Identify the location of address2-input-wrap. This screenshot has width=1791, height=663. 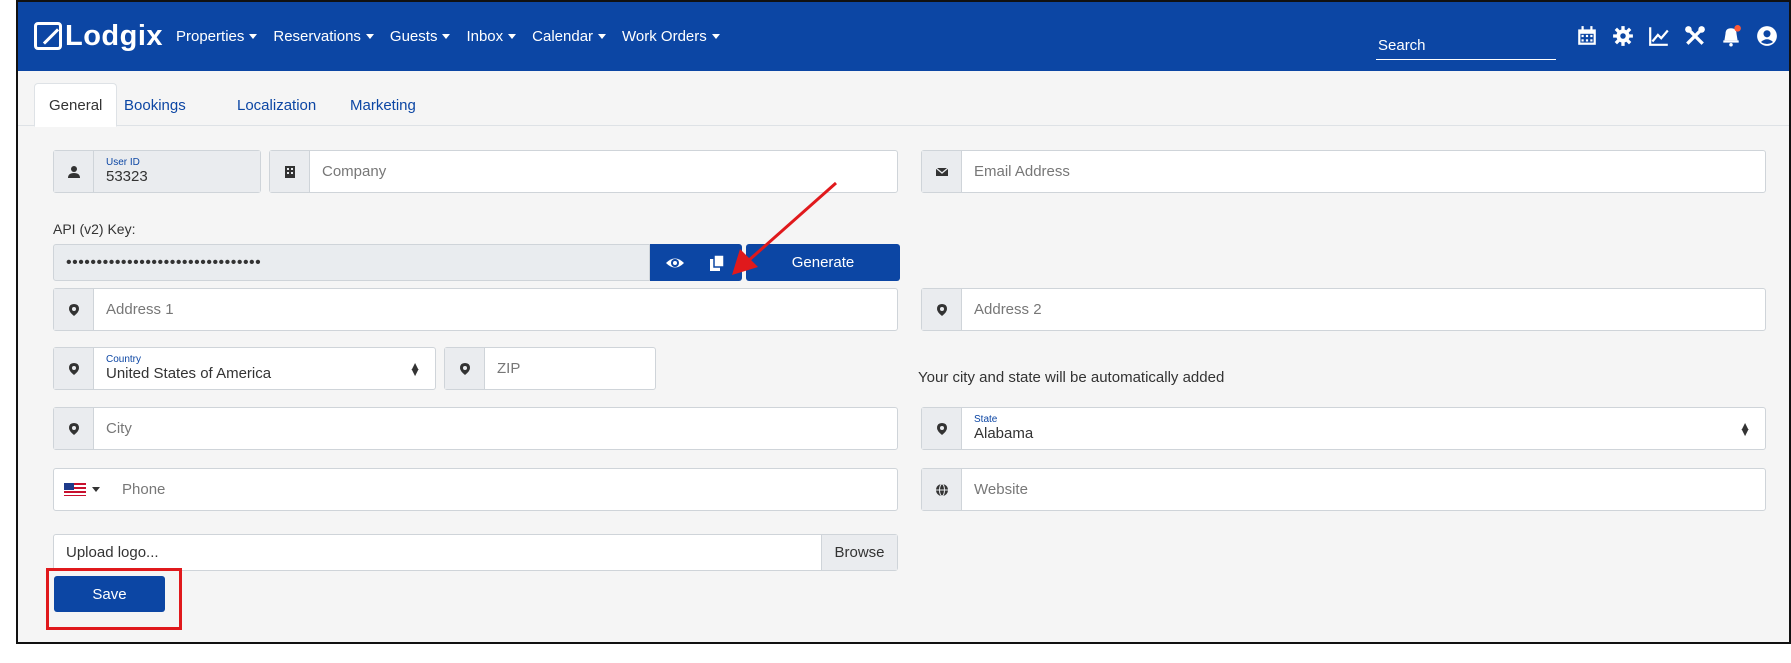
(1363, 309).